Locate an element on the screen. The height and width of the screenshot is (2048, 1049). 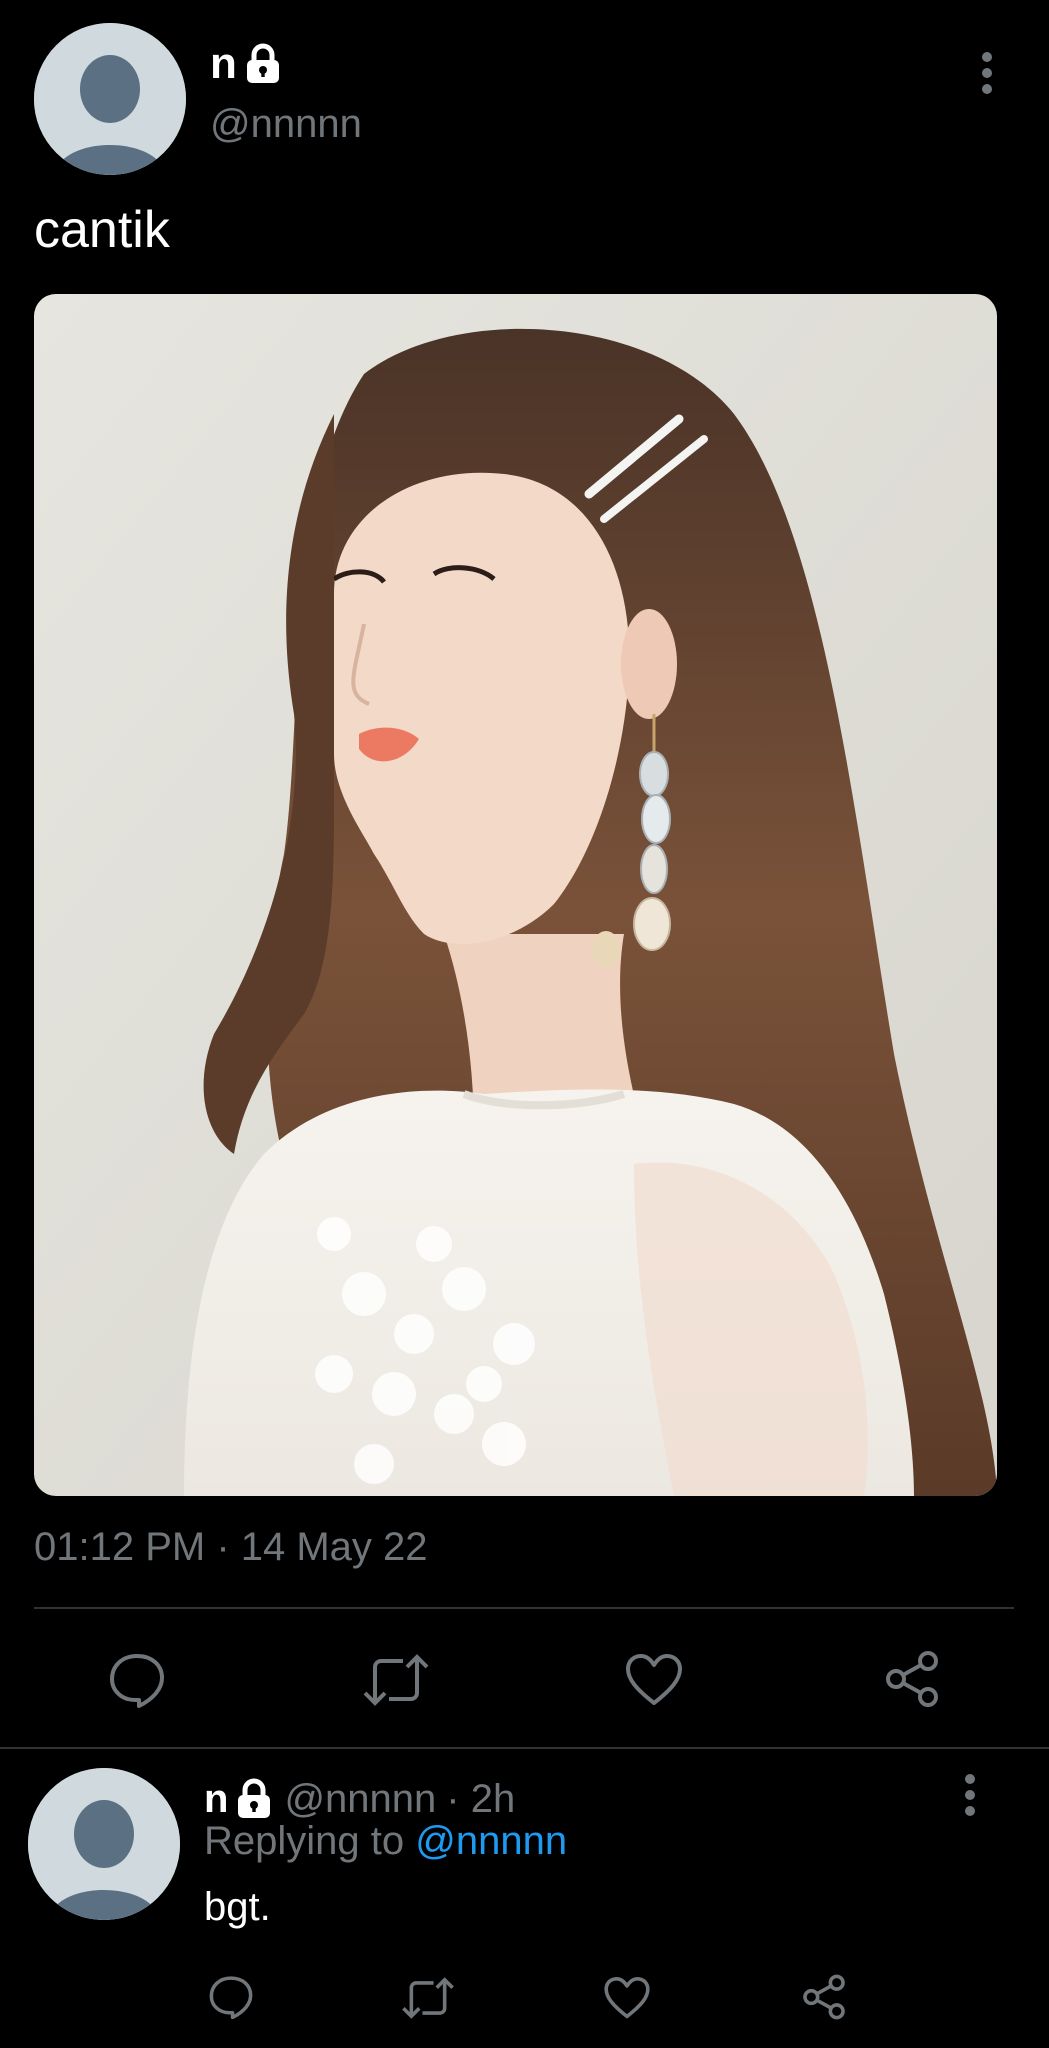
author-handle: @nnnnn is located at coordinates (286, 124).